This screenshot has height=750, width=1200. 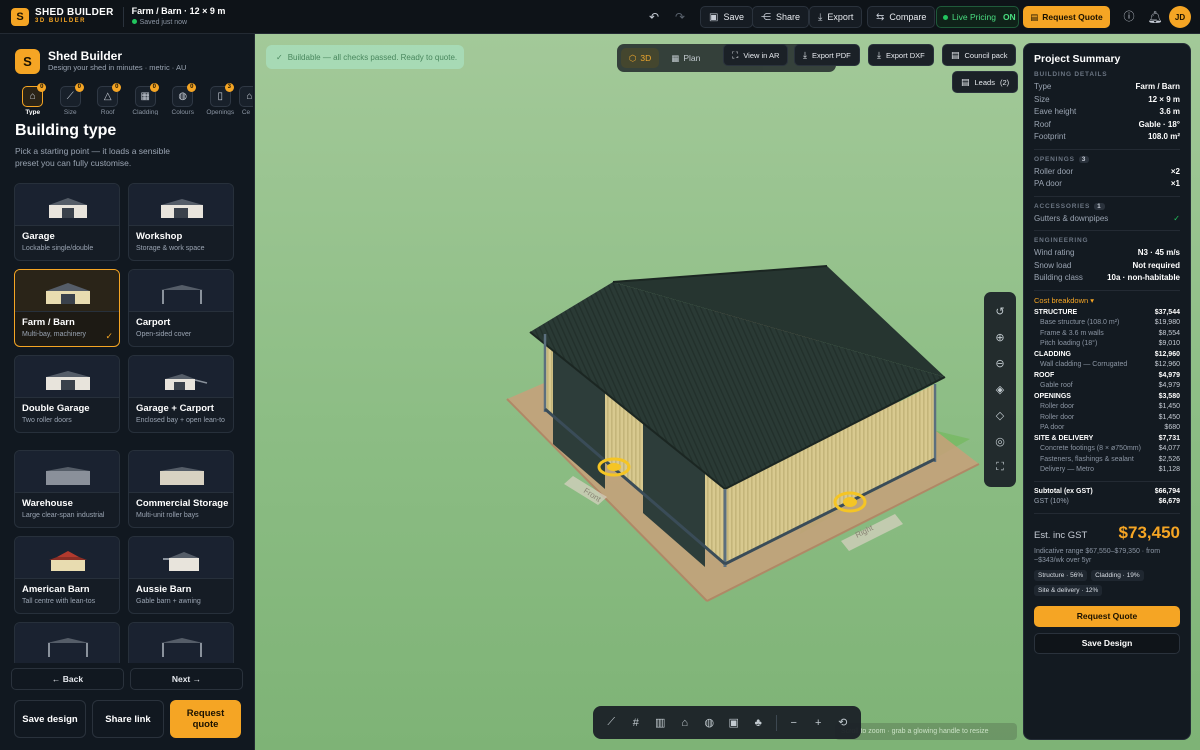 What do you see at coordinates (128, 719) in the screenshot?
I see `share-link-button: Share link` at bounding box center [128, 719].